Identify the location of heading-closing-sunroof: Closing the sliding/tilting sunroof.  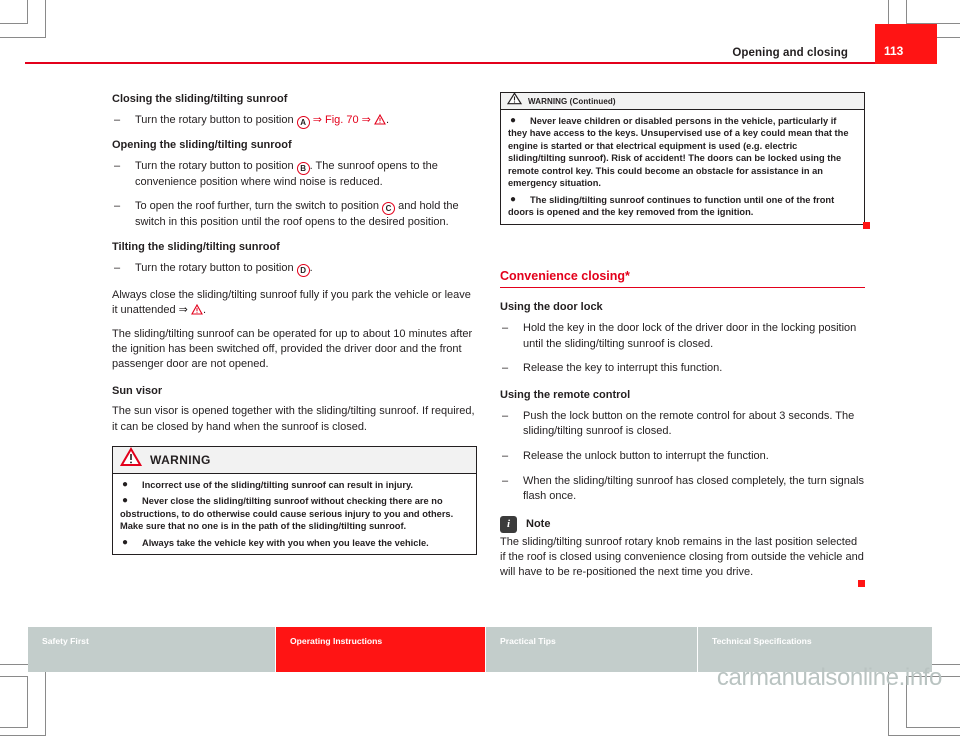
(200, 99).